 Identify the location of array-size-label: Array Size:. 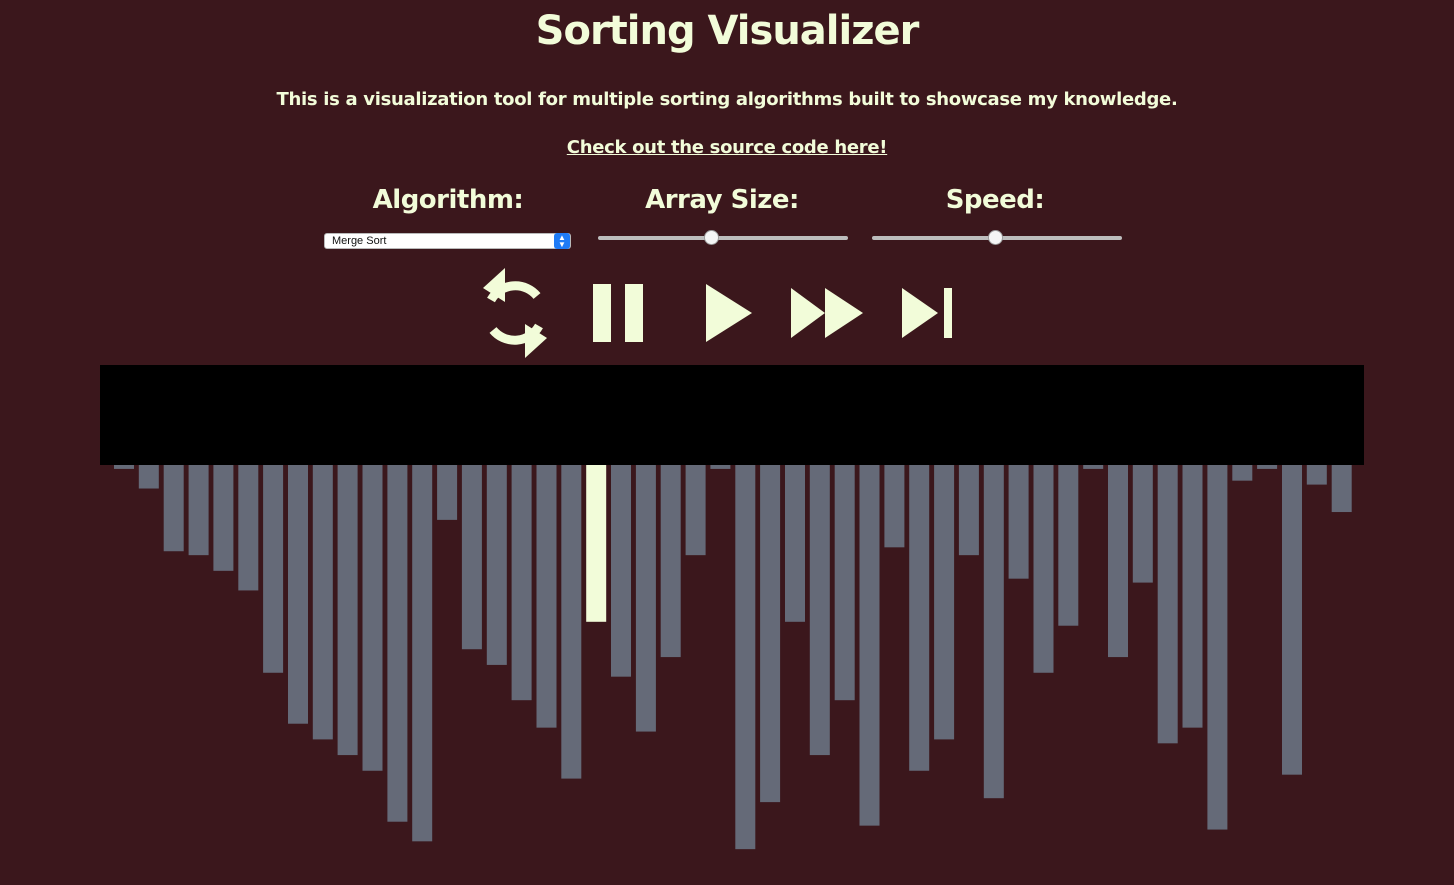
(722, 200).